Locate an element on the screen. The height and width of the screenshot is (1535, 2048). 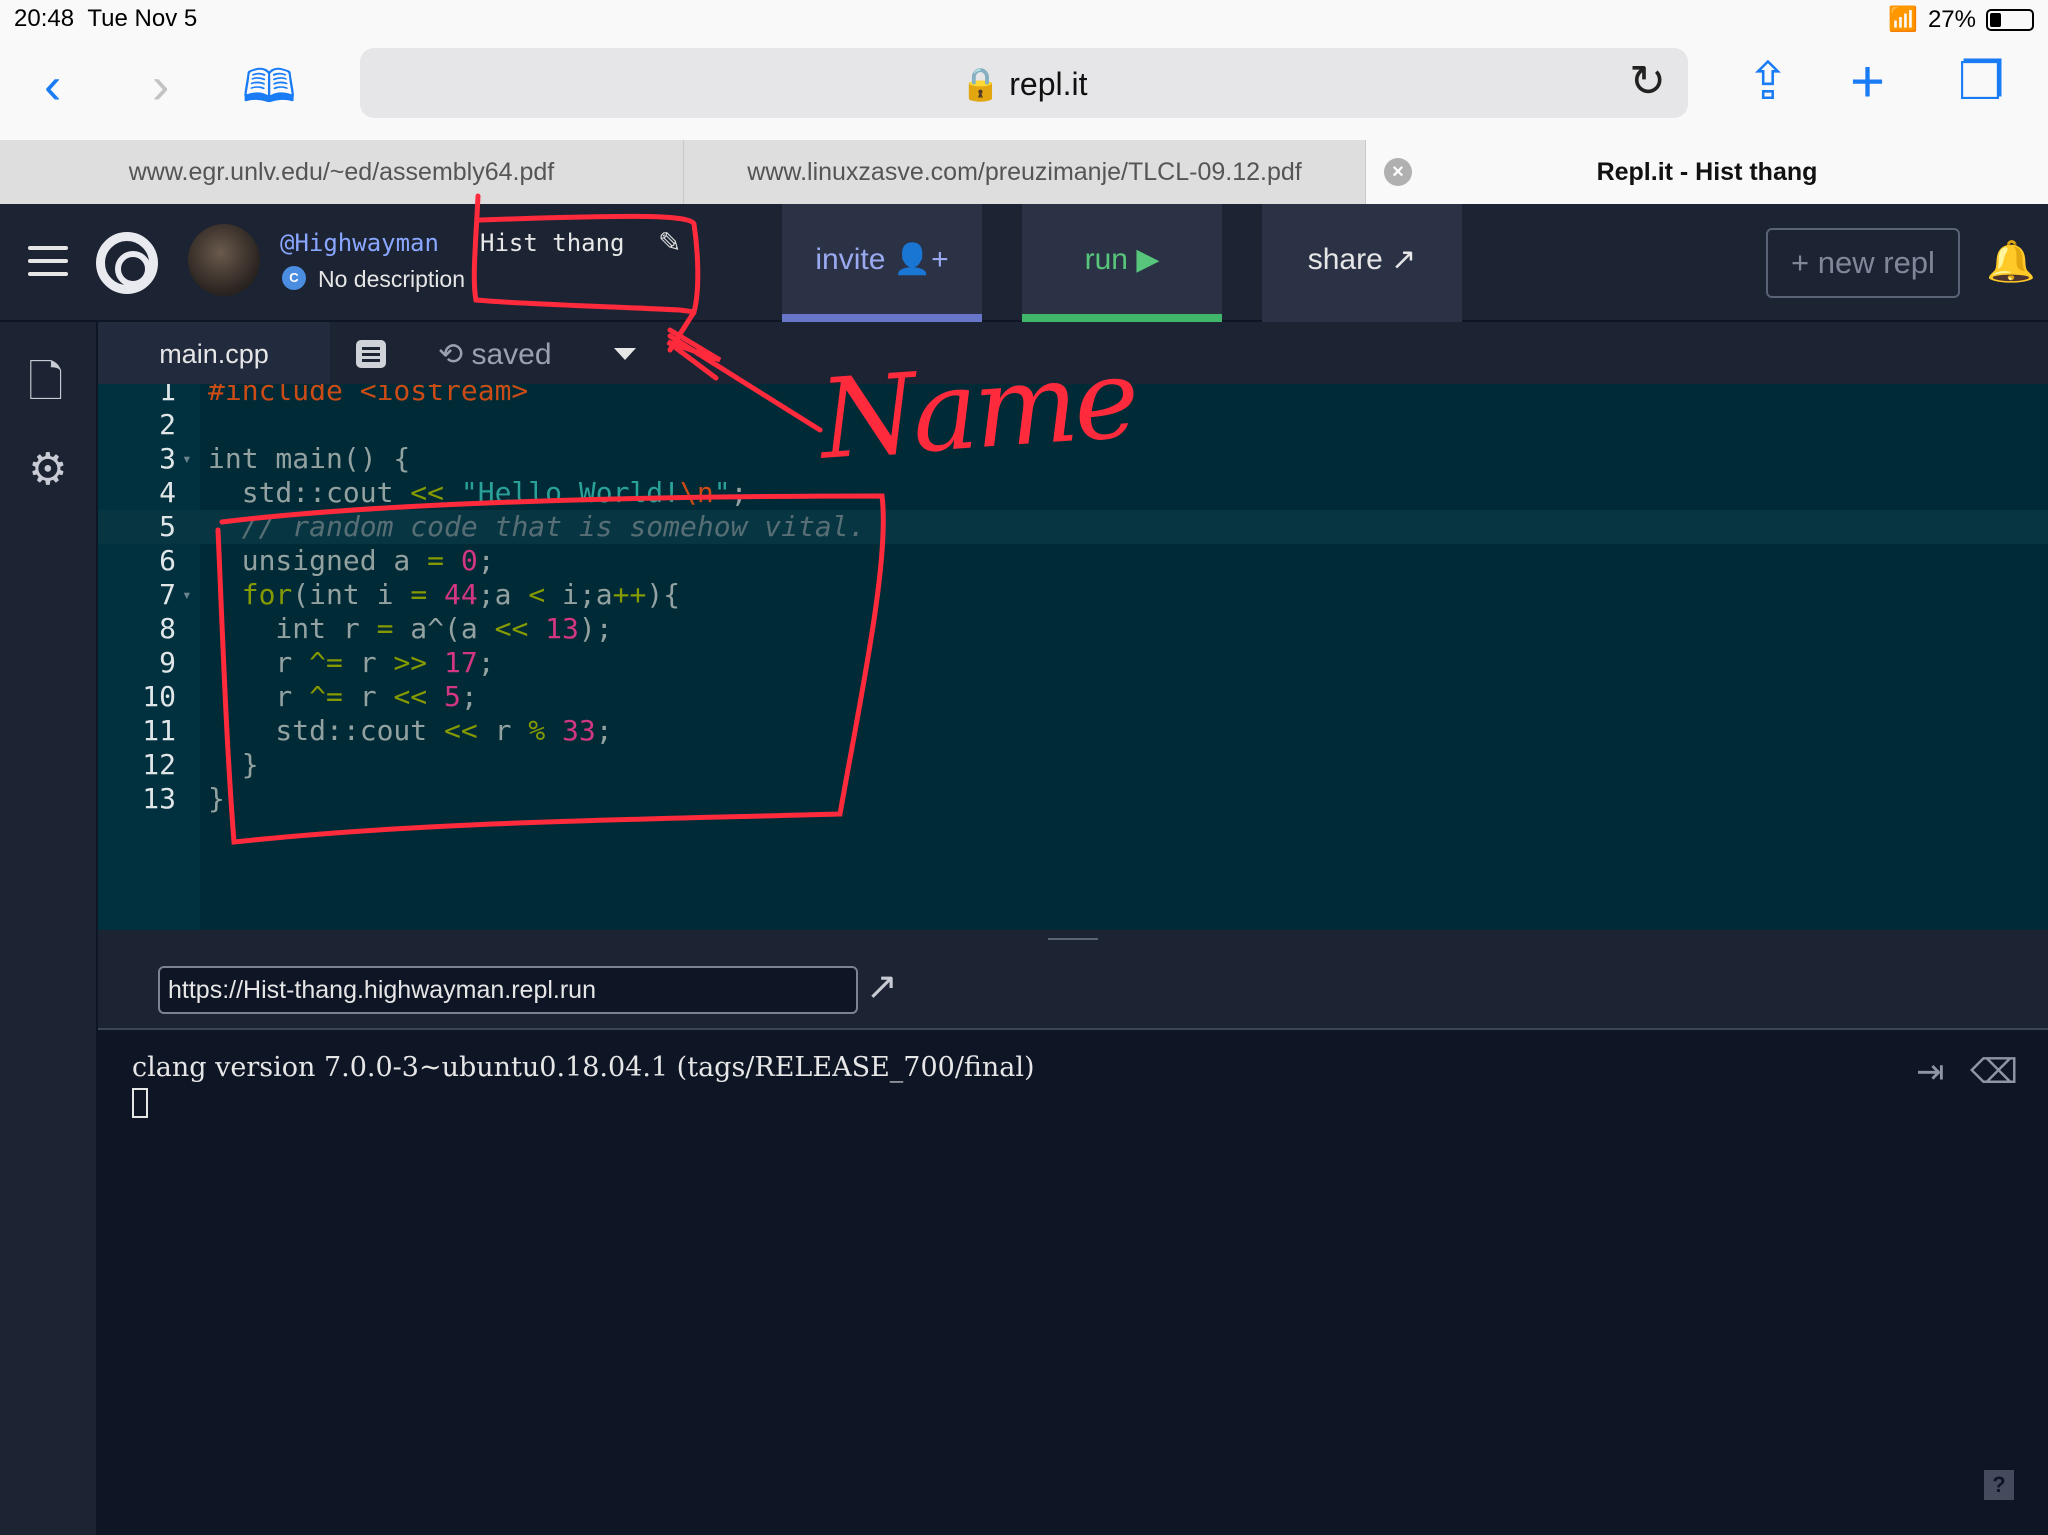
play-icon: ▶ is located at coordinates (1148, 259).